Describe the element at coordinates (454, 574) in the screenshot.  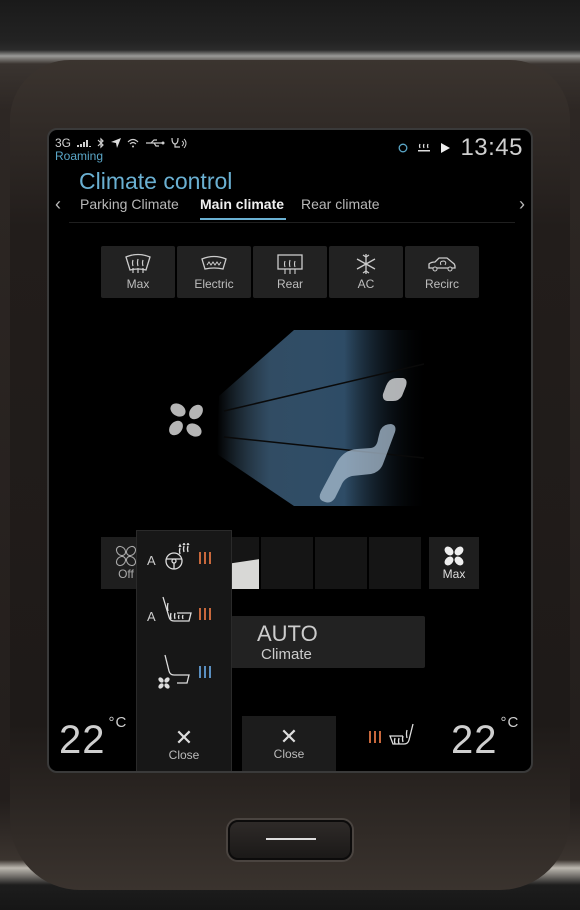
I see `fan-max-label: Max` at that location.